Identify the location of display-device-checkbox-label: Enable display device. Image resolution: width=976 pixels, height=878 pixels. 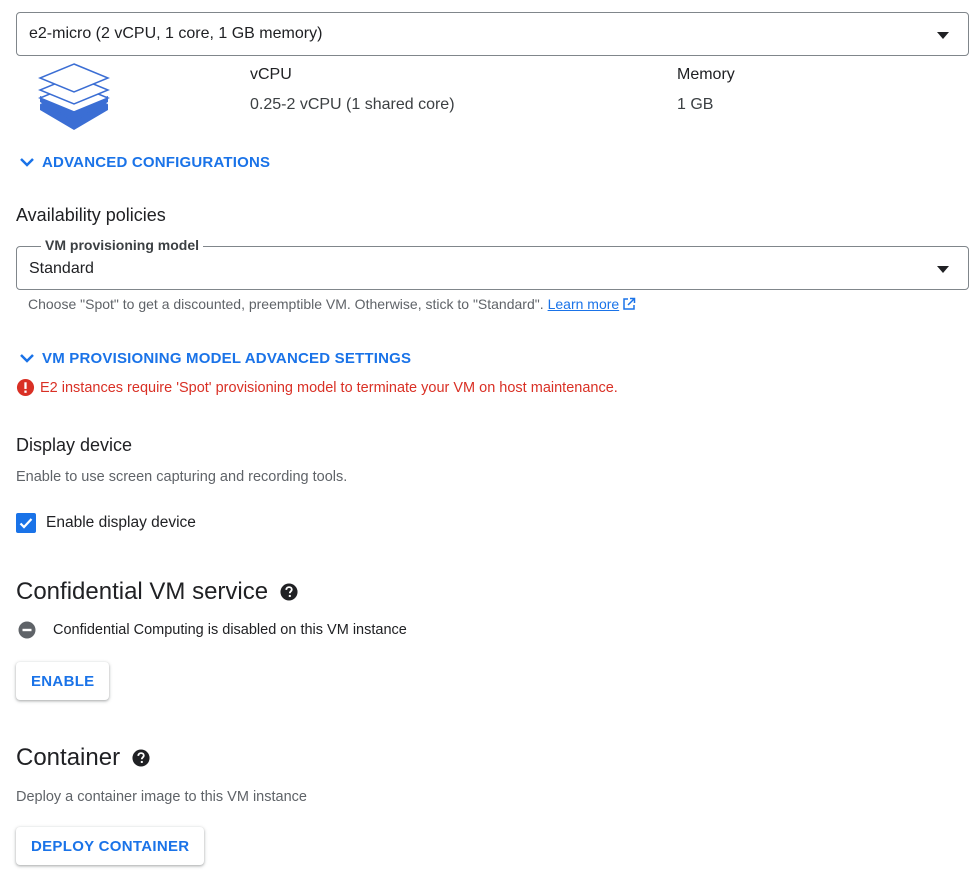
(121, 522).